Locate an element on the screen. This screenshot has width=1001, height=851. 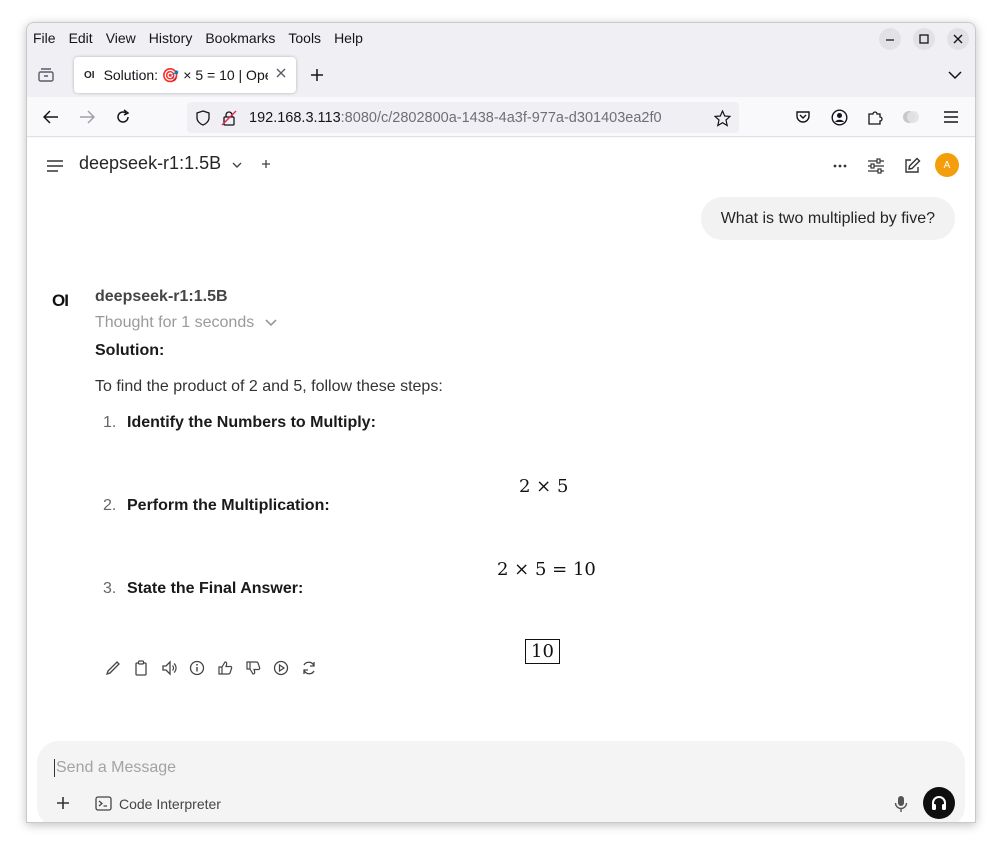
step-item: 2. Perform the Multiplication: is located at coordinates (216, 506).